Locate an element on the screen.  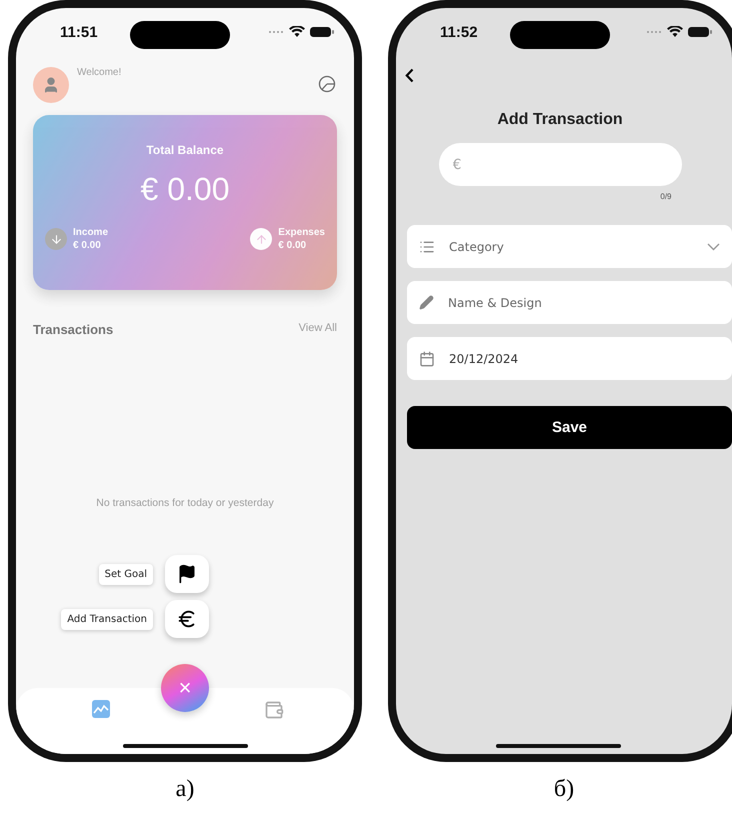
category-dropdown-box: Category is located at coordinates (569, 246).